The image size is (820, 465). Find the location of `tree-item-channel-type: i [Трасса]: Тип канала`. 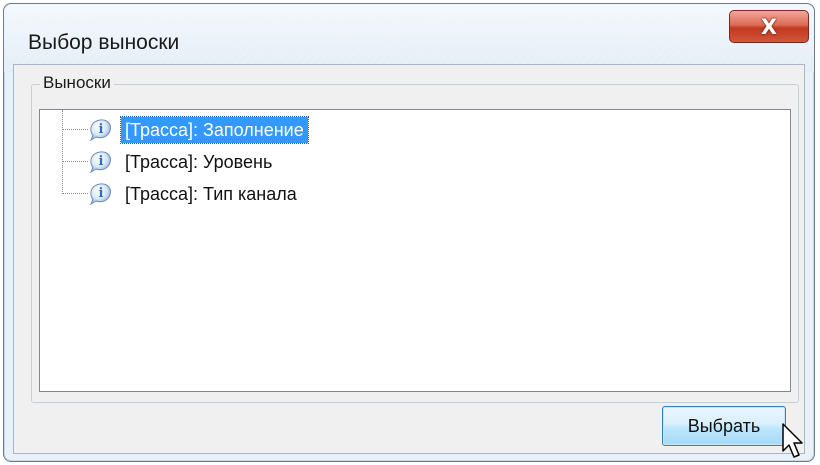

tree-item-channel-type: i [Трасса]: Тип канала is located at coordinates (290, 194).